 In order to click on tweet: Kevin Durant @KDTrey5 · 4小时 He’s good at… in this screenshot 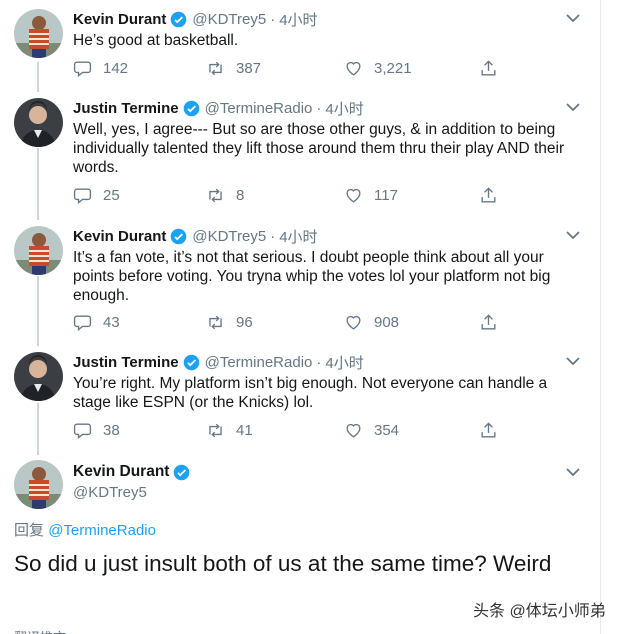, I will do `click(300, 49)`.